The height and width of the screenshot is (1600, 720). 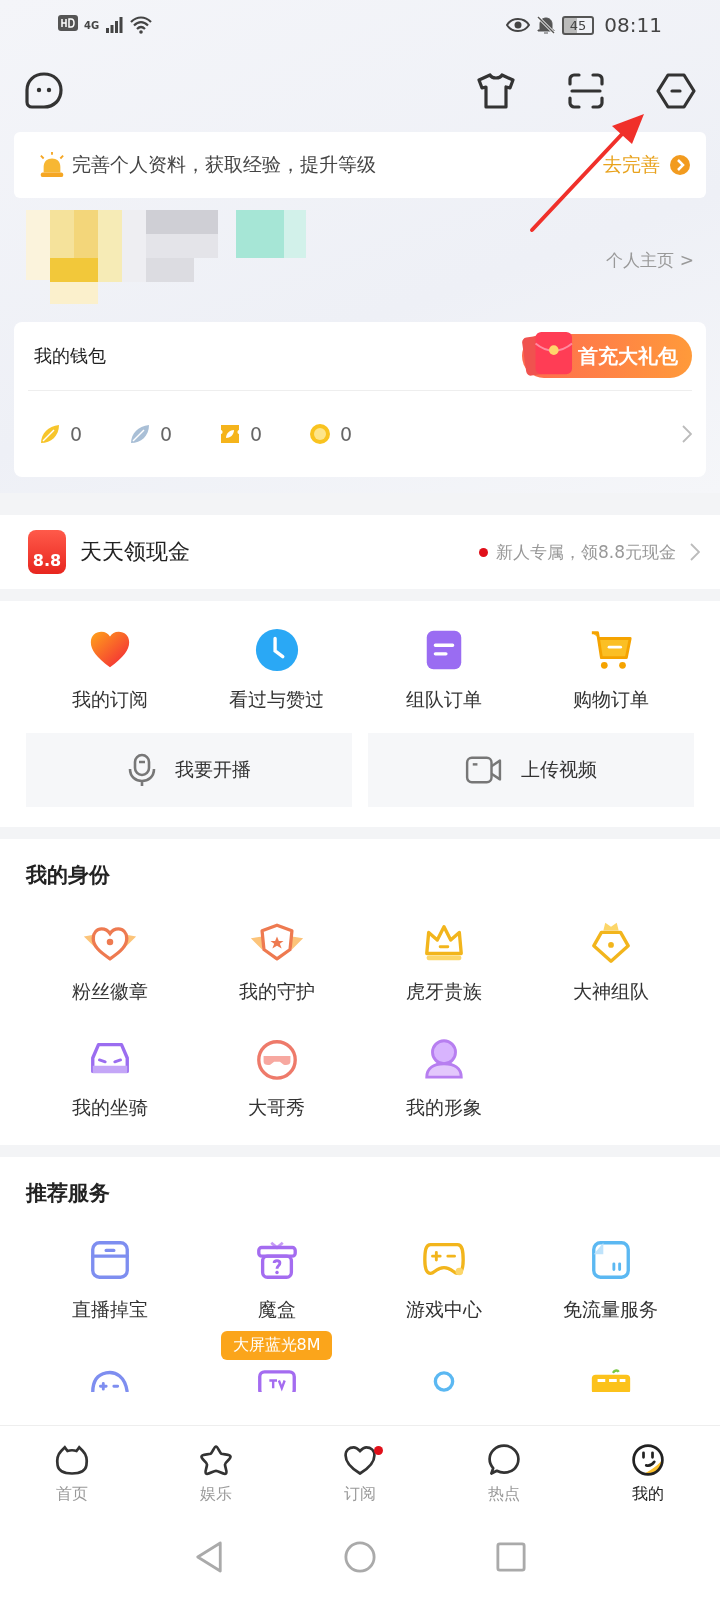 What do you see at coordinates (109, 700) in the screenshot?
I see `quick-link-label: 我的订阅` at bounding box center [109, 700].